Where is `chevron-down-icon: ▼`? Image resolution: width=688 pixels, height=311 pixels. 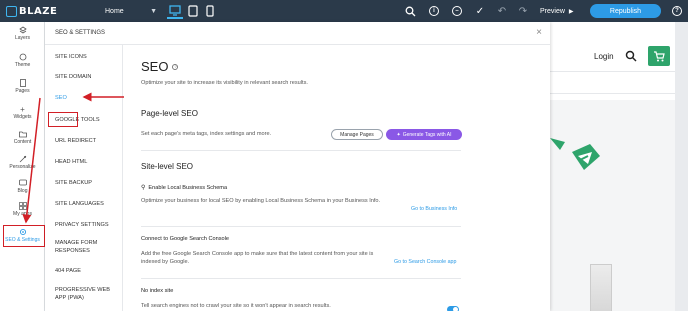
chevron-down-icon: ▼ is located at coordinates (153, 11).